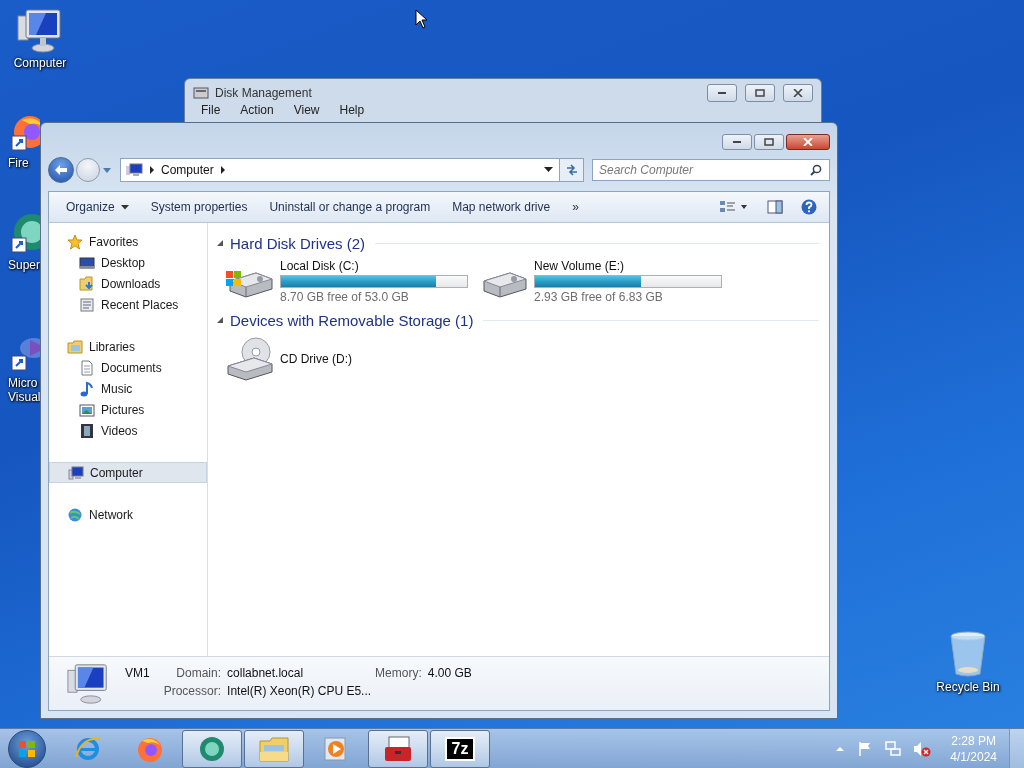 This screenshot has width=1024, height=768. What do you see at coordinates (107, 170) in the screenshot?
I see `recent-pages-caret-icon` at bounding box center [107, 170].